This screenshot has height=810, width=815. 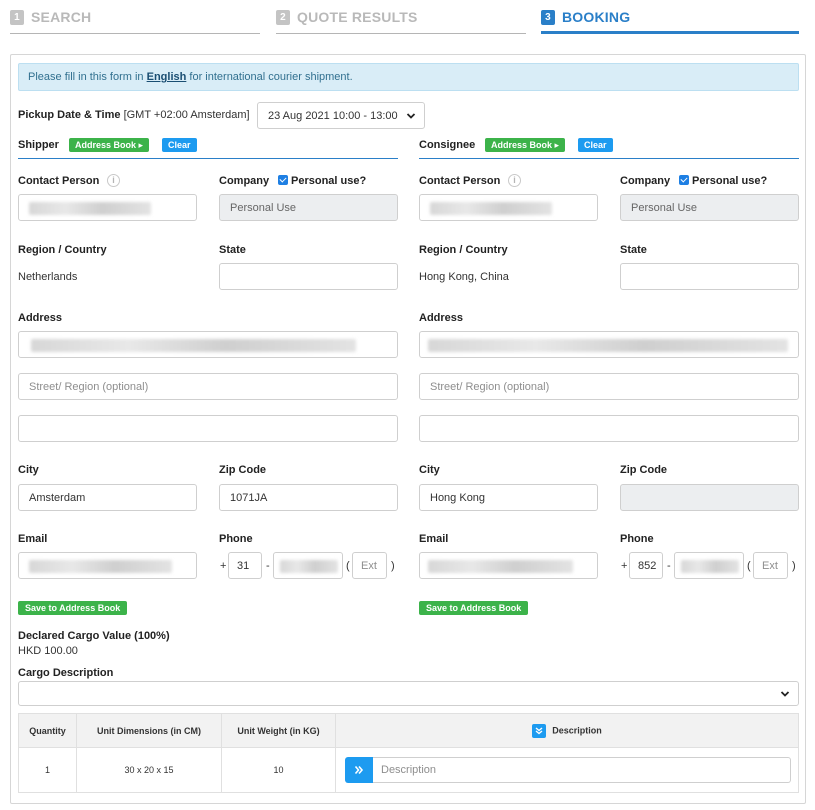 What do you see at coordinates (749, 566) in the screenshot?
I see `ext-open-paren: (` at bounding box center [749, 566].